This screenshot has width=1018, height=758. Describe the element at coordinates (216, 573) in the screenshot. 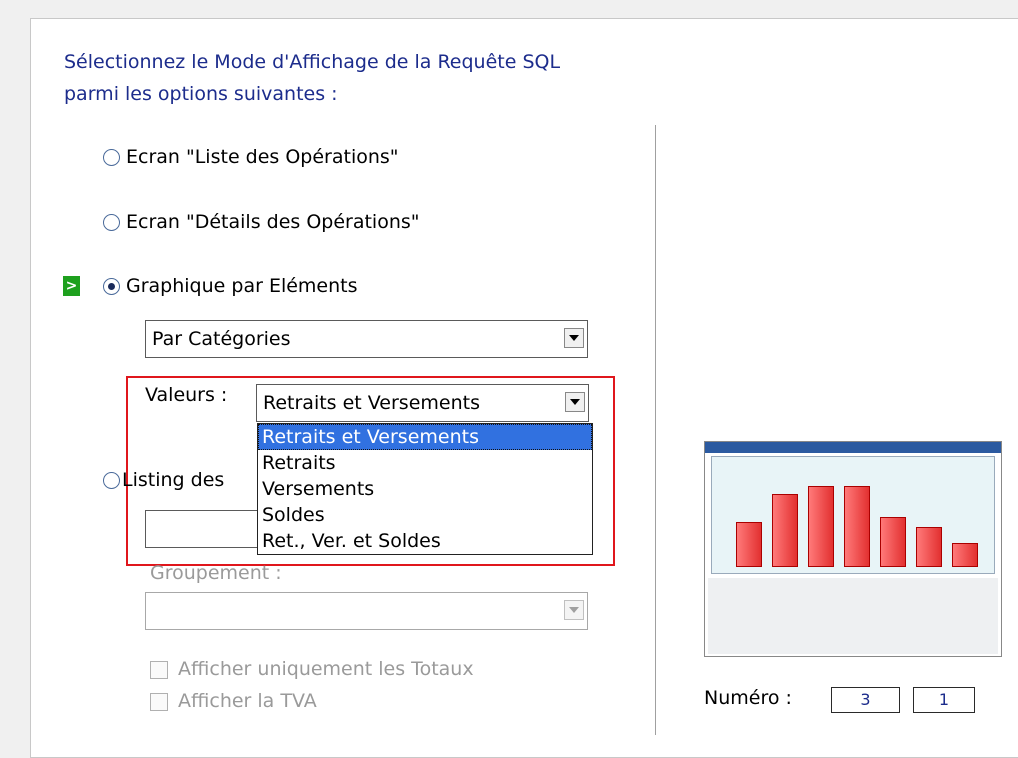

I see `groupement-label: Groupement :` at that location.